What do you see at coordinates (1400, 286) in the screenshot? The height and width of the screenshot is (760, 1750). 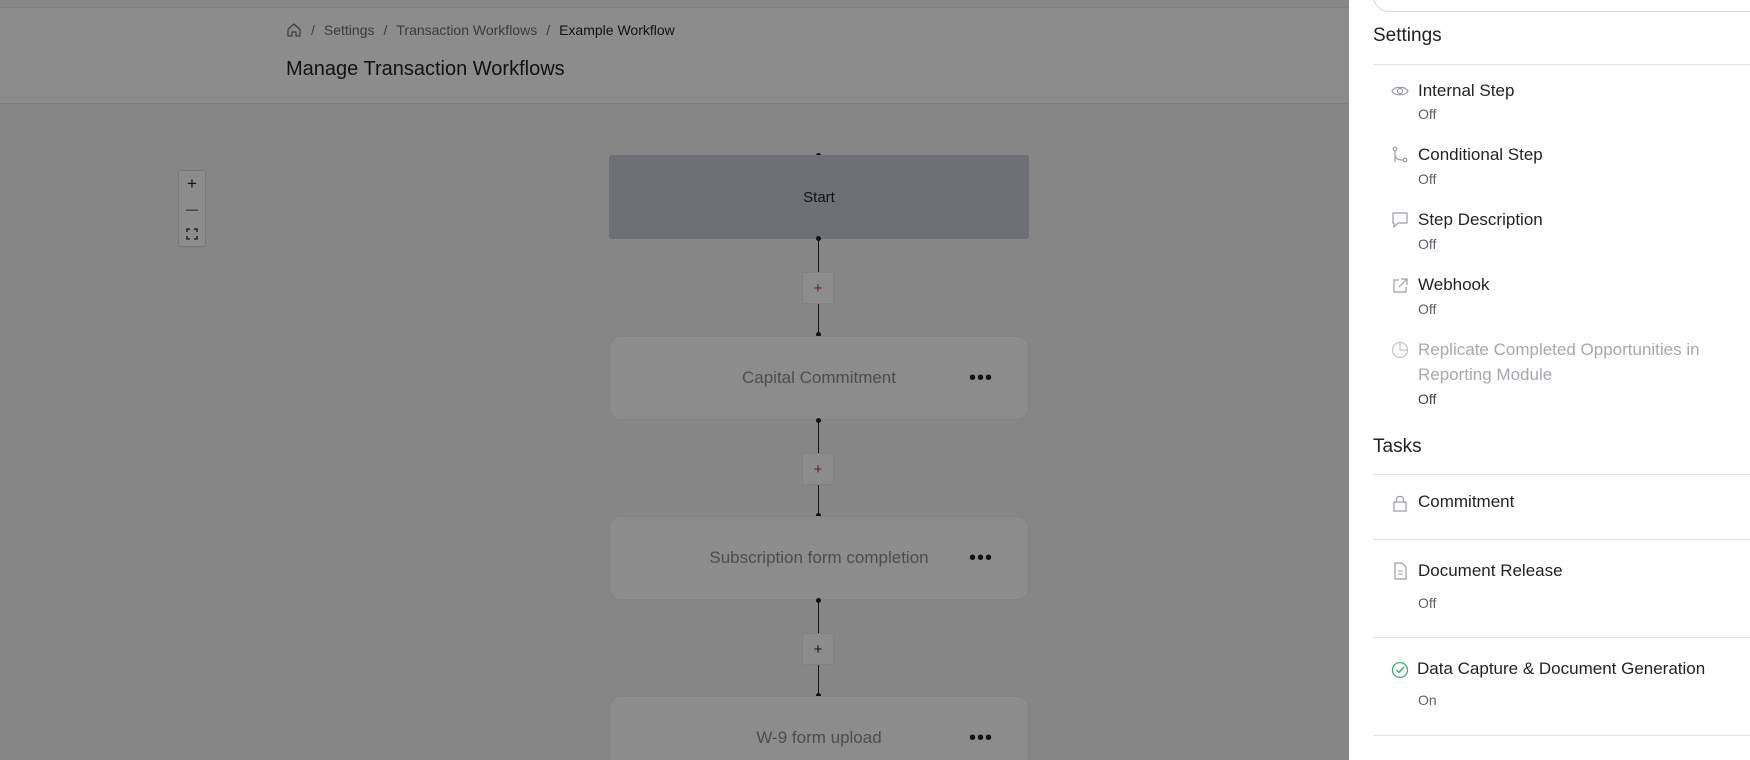 I see `external-link-icon` at bounding box center [1400, 286].